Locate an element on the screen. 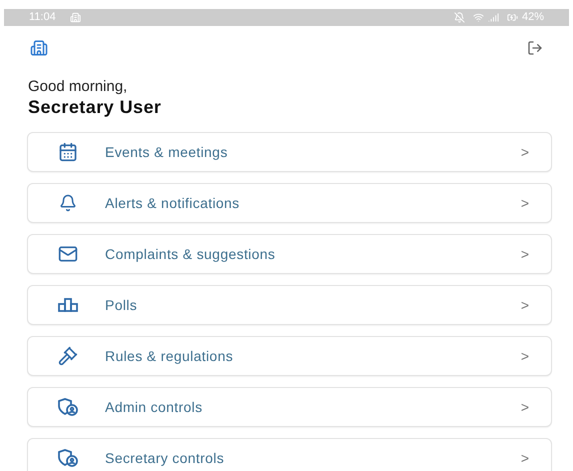 The width and height of the screenshot is (573, 471). bar-chart-icon is located at coordinates (68, 305).